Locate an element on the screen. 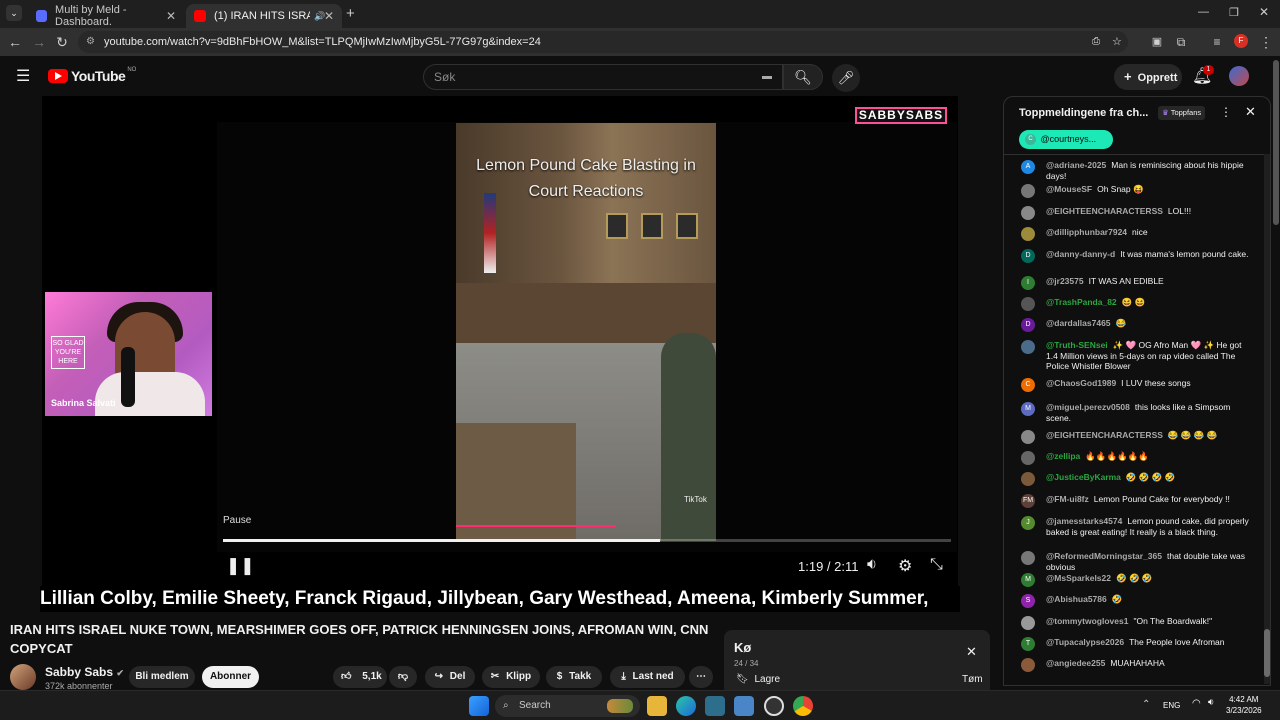  channel-avatar is located at coordinates (23, 677).